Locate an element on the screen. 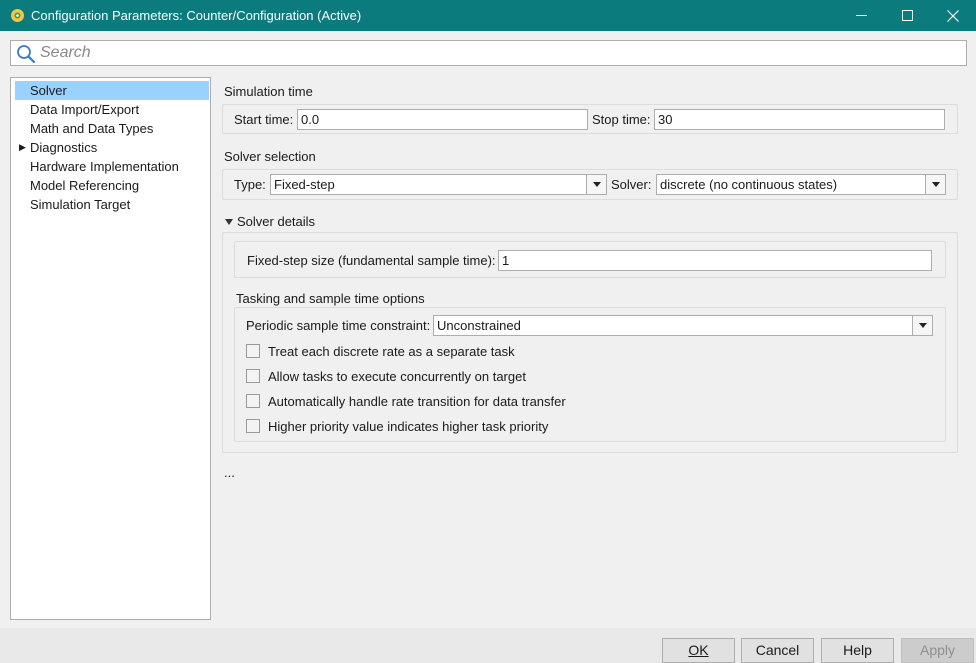 The height and width of the screenshot is (663, 976). type-label: Type: is located at coordinates (250, 184).